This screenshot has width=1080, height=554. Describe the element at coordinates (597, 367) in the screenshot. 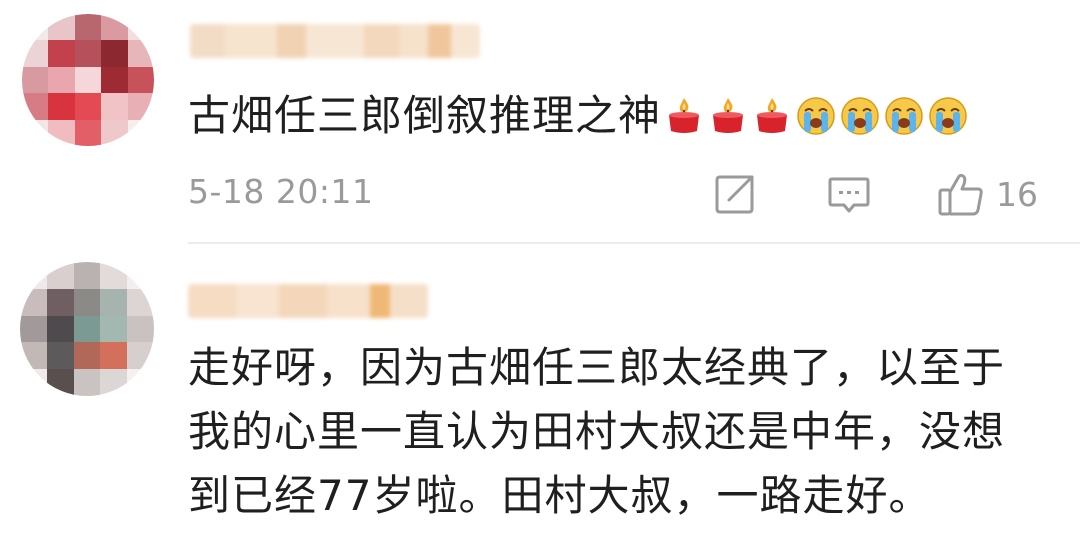

I see `comment-line: 走好呀，因为古畑任三郎太经典了，以至于` at that location.